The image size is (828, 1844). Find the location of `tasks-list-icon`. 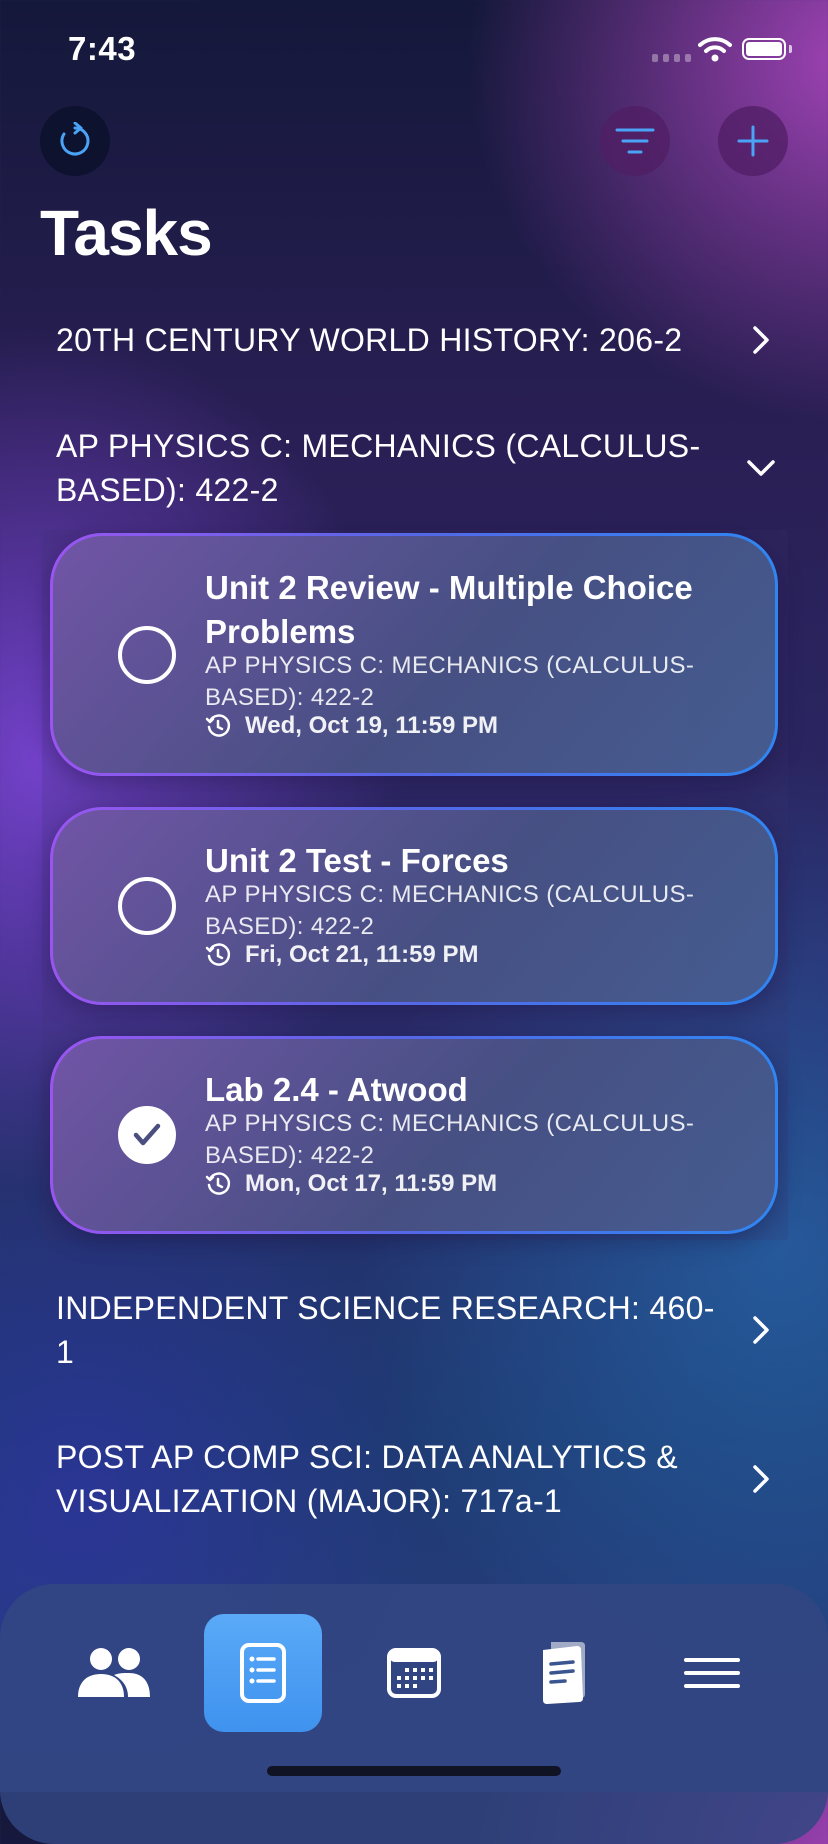

tasks-list-icon is located at coordinates (263, 1673).